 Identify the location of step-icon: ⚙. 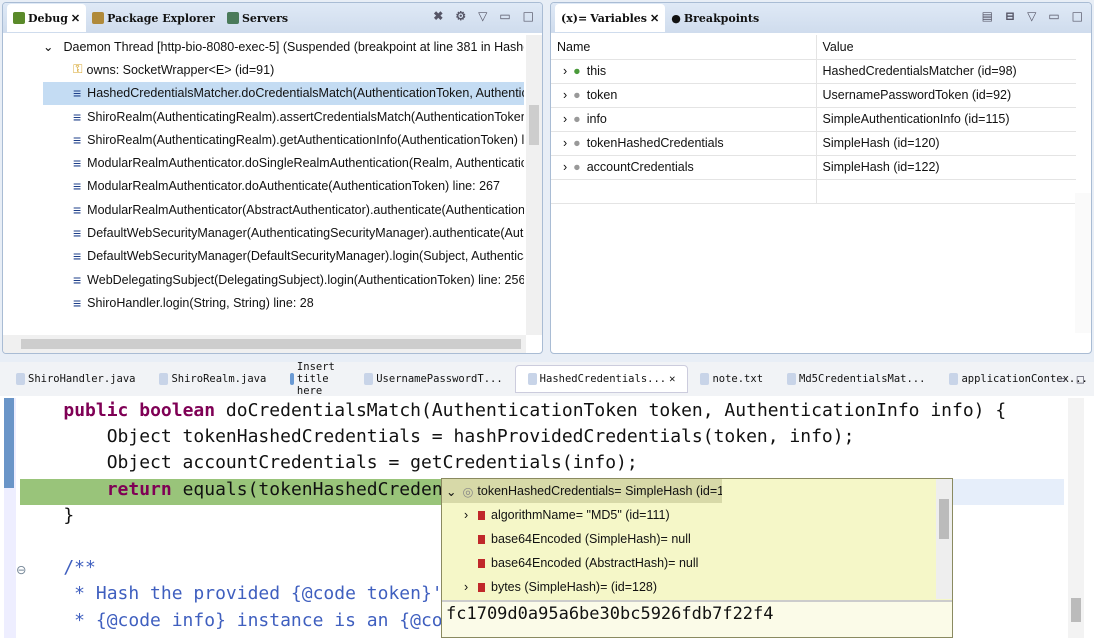
(460, 16).